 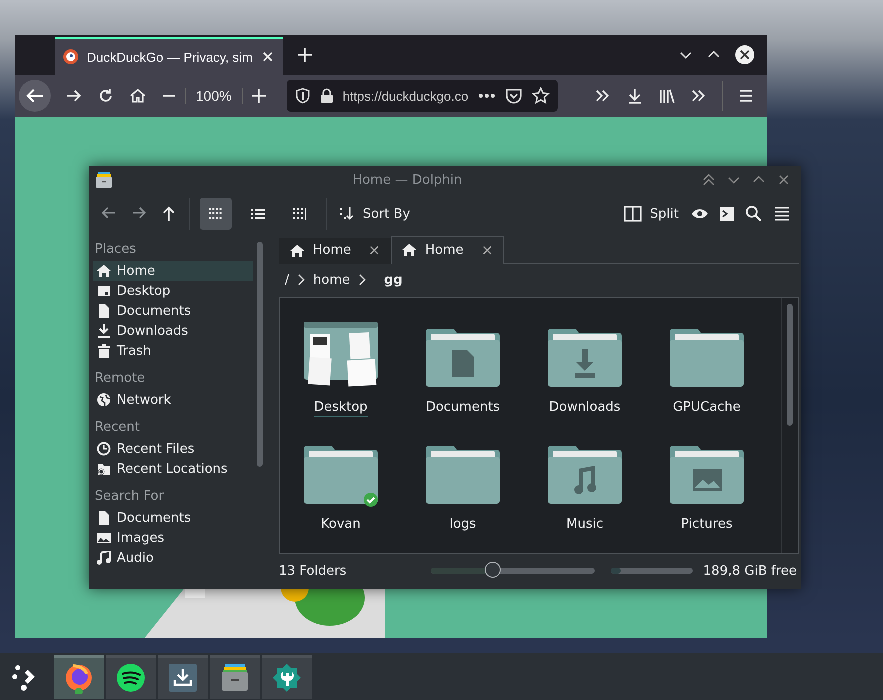 What do you see at coordinates (463, 485) in the screenshot?
I see `folder-item: logs` at bounding box center [463, 485].